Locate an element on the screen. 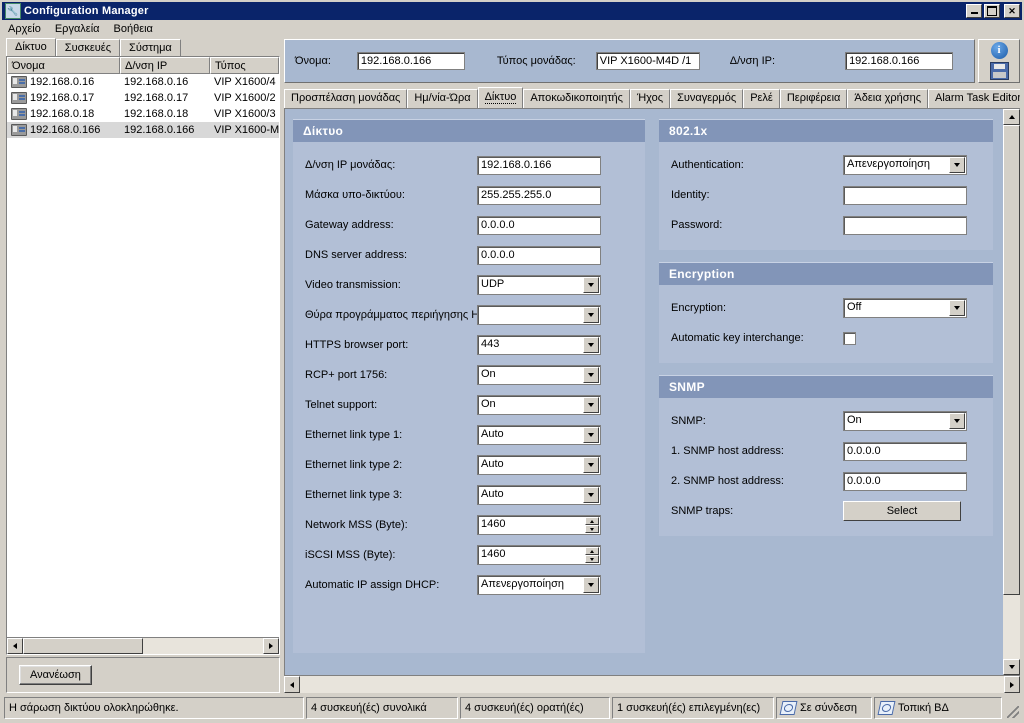 Image resolution: width=1024 pixels, height=723 pixels. field-identity: Identity: is located at coordinates (826, 195).